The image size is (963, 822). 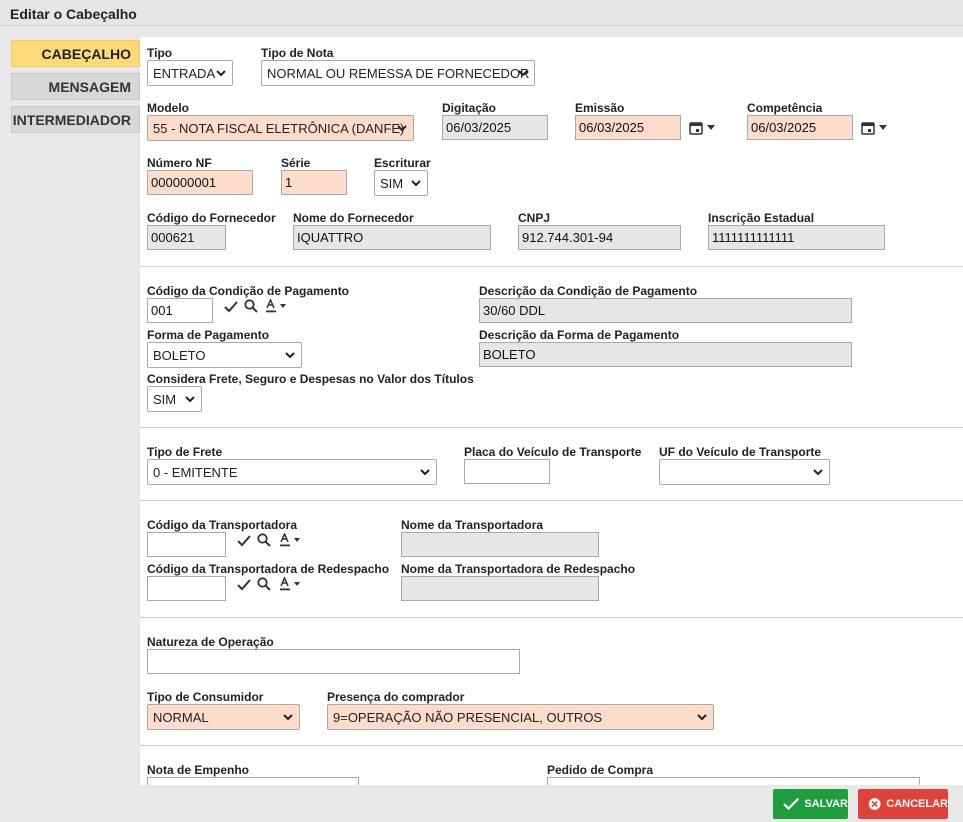 What do you see at coordinates (253, 781) in the screenshot?
I see `nota-empenho-field` at bounding box center [253, 781].